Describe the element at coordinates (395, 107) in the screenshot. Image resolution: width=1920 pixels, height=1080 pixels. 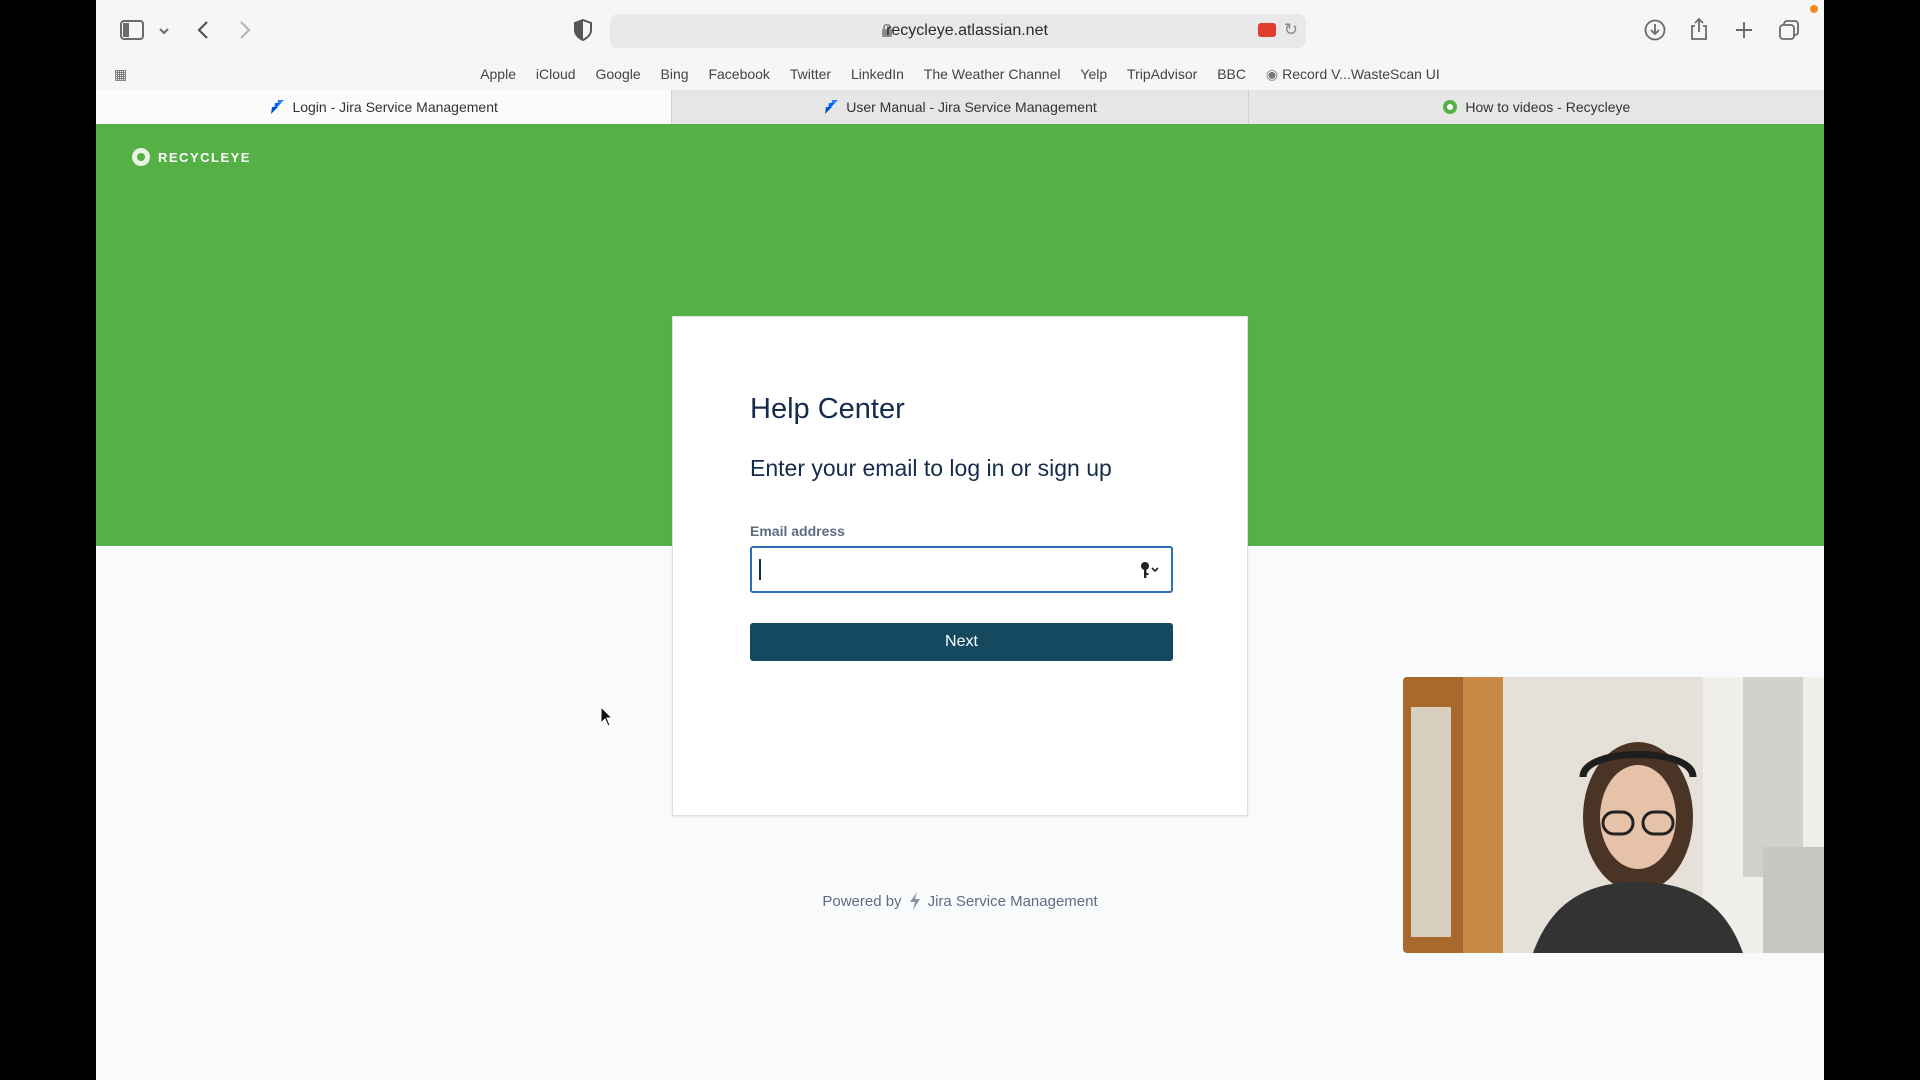
I see `tab-label: Login - Jira Service Management` at that location.